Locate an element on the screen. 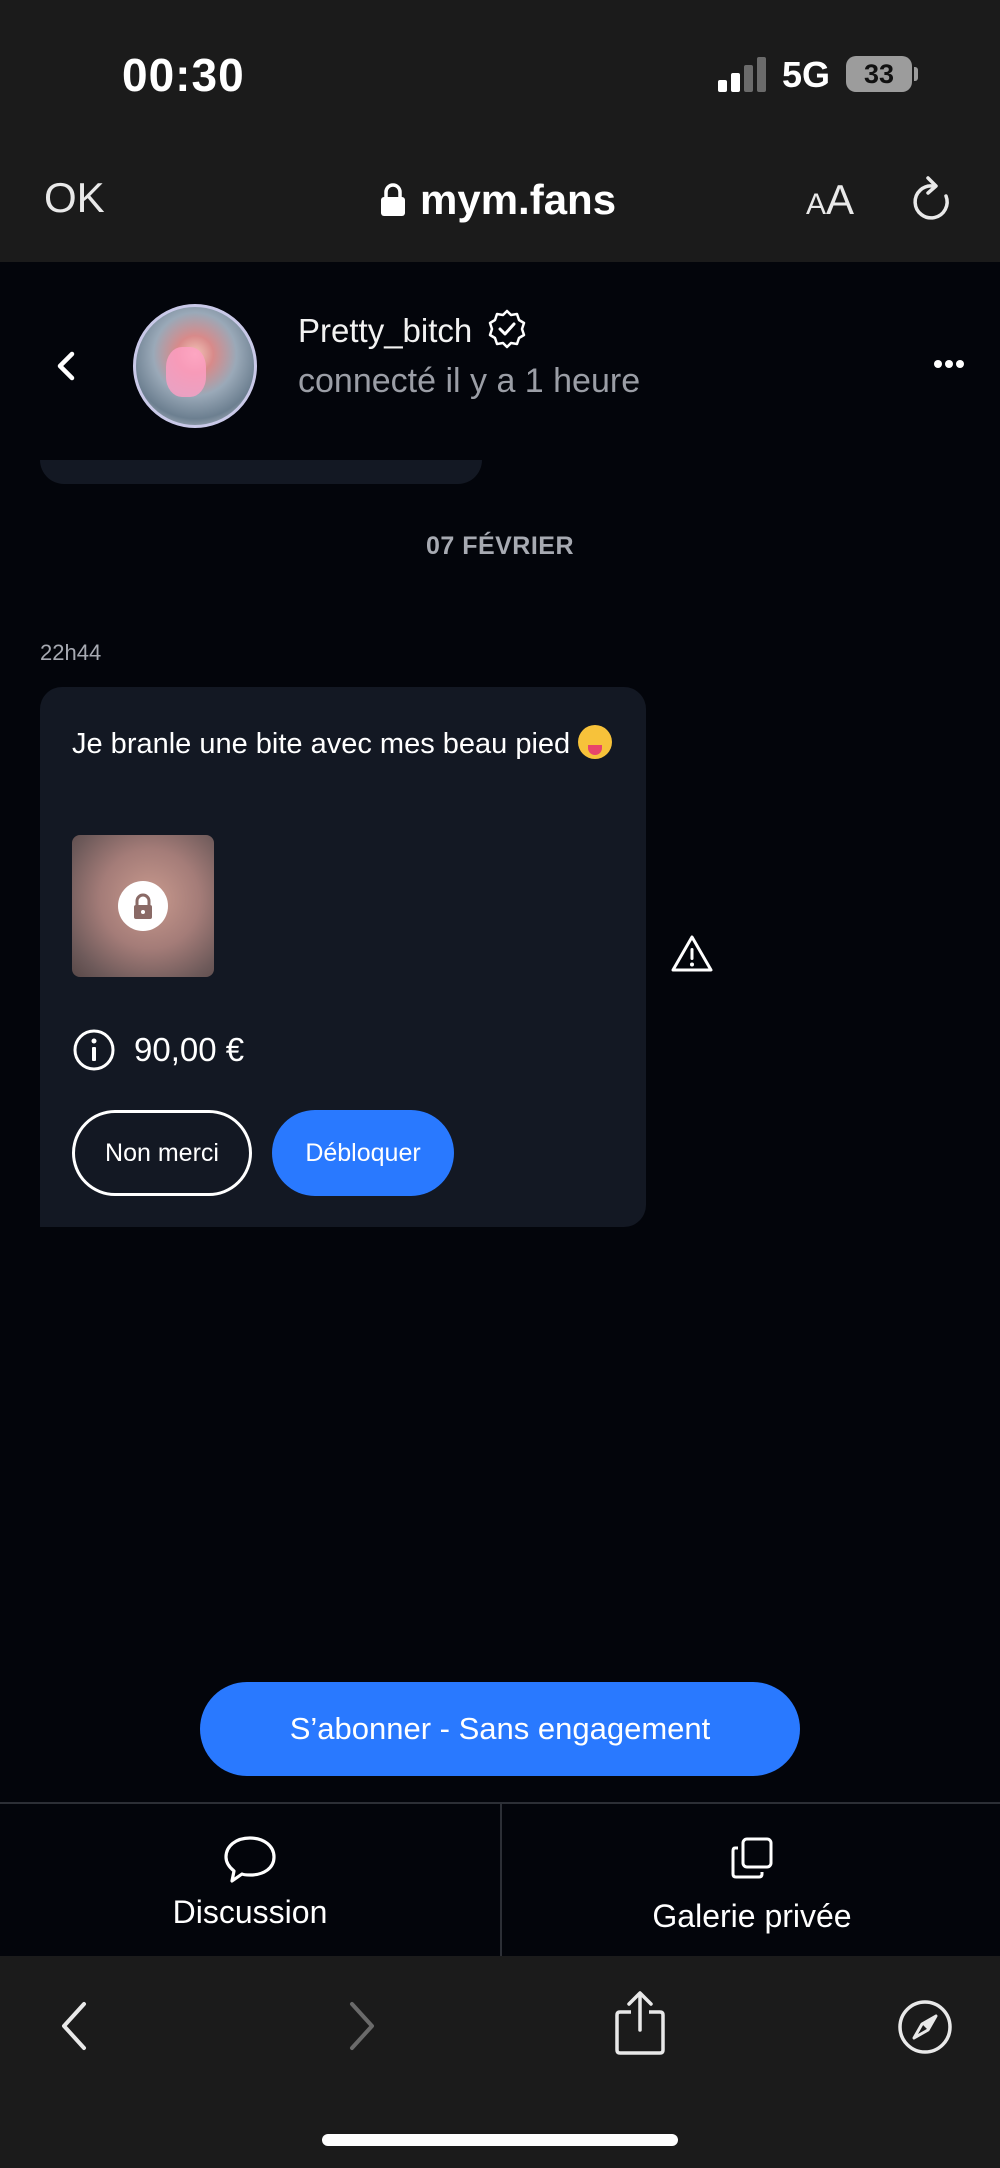 The width and height of the screenshot is (1000, 2168). chat-bubble-icon is located at coordinates (250, 1859).